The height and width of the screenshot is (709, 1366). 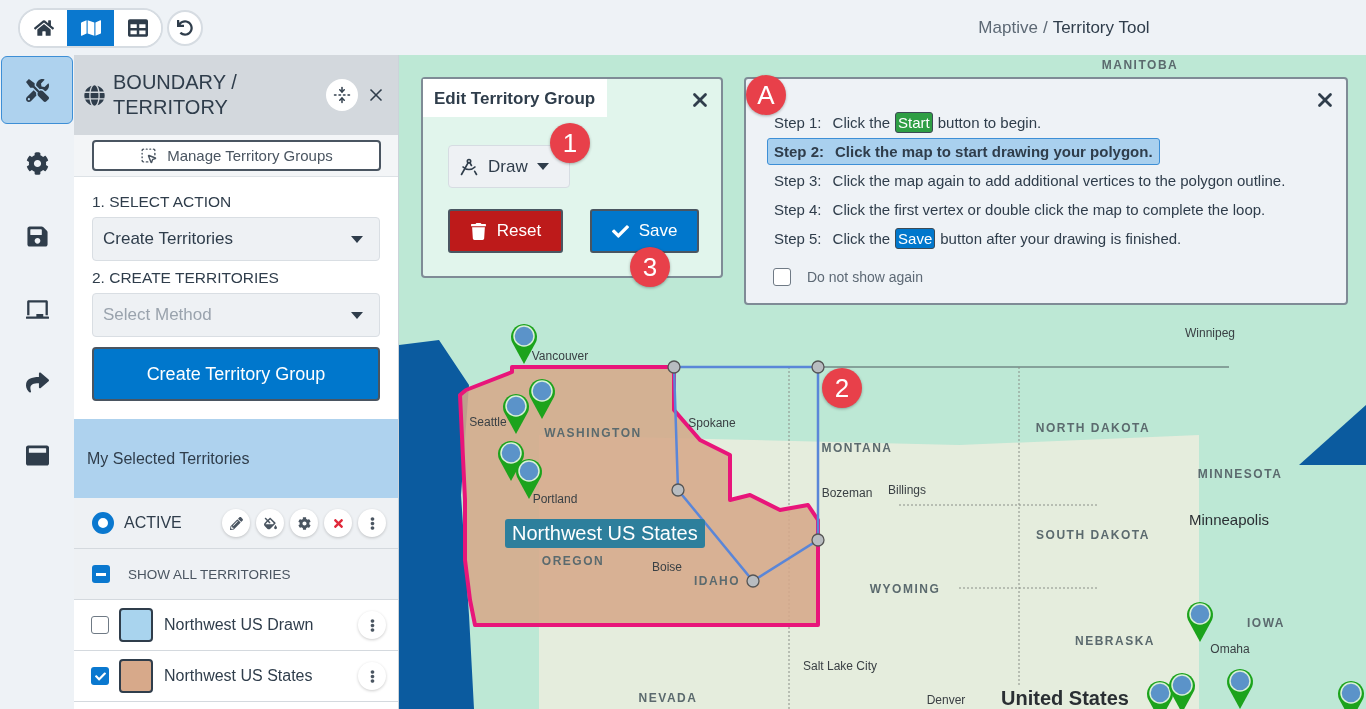 What do you see at coordinates (186, 278) in the screenshot?
I see `section-label: 2. CREATE TERRITORIES` at bounding box center [186, 278].